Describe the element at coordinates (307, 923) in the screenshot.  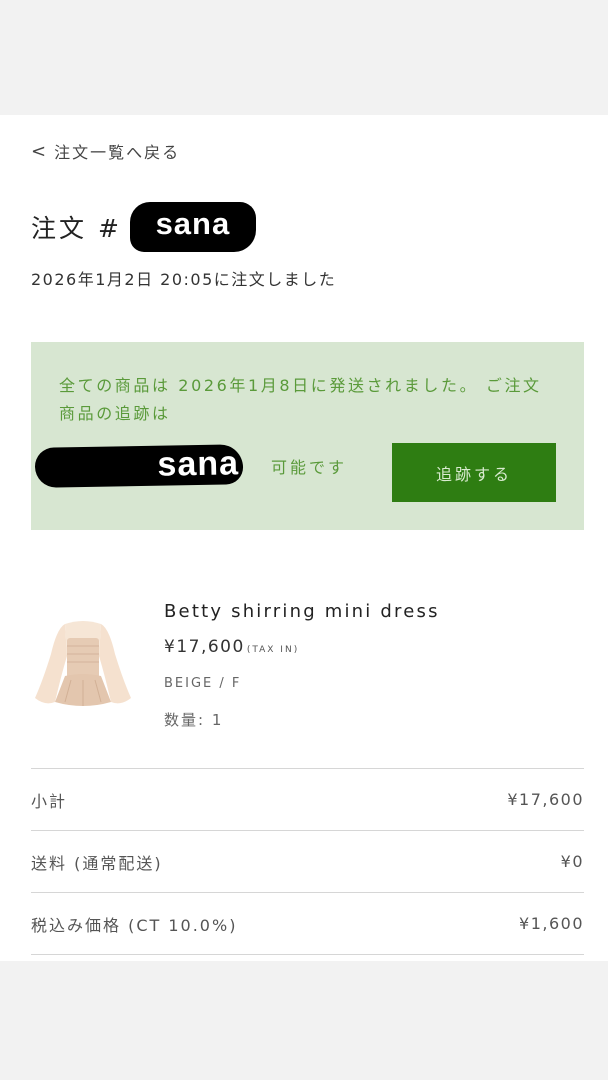
I see `summary-row-tax: 税込み価格 (CT 10.0%) ¥1,600` at that location.